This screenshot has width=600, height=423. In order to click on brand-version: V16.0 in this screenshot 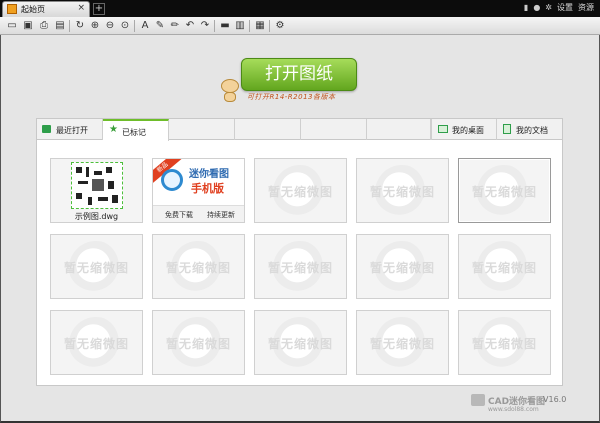, I will do `click(555, 399)`.